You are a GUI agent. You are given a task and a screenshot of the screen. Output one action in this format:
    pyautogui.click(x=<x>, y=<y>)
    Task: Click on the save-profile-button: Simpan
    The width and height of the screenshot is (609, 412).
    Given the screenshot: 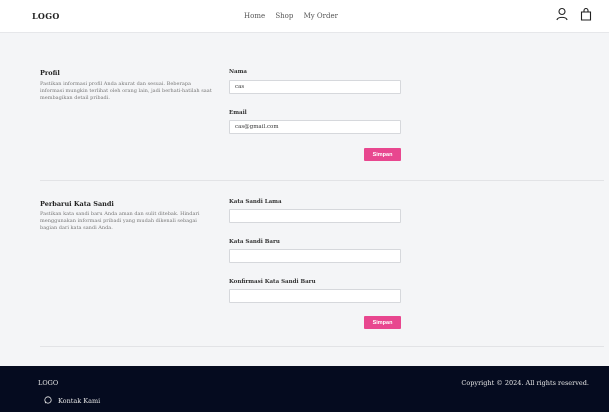 What is the action you would take?
    pyautogui.click(x=382, y=154)
    